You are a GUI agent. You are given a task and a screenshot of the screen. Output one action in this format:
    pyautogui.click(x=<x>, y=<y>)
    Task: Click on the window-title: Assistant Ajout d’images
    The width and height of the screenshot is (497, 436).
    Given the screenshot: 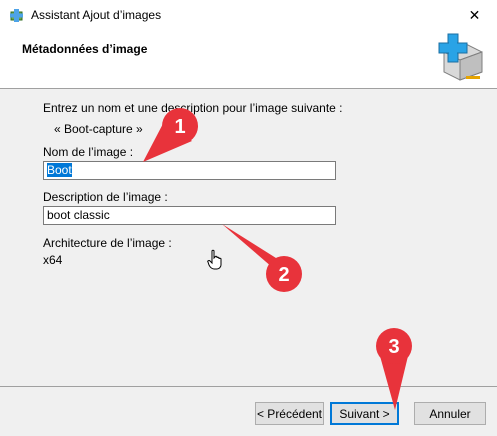 What is the action you would take?
    pyautogui.click(x=96, y=15)
    